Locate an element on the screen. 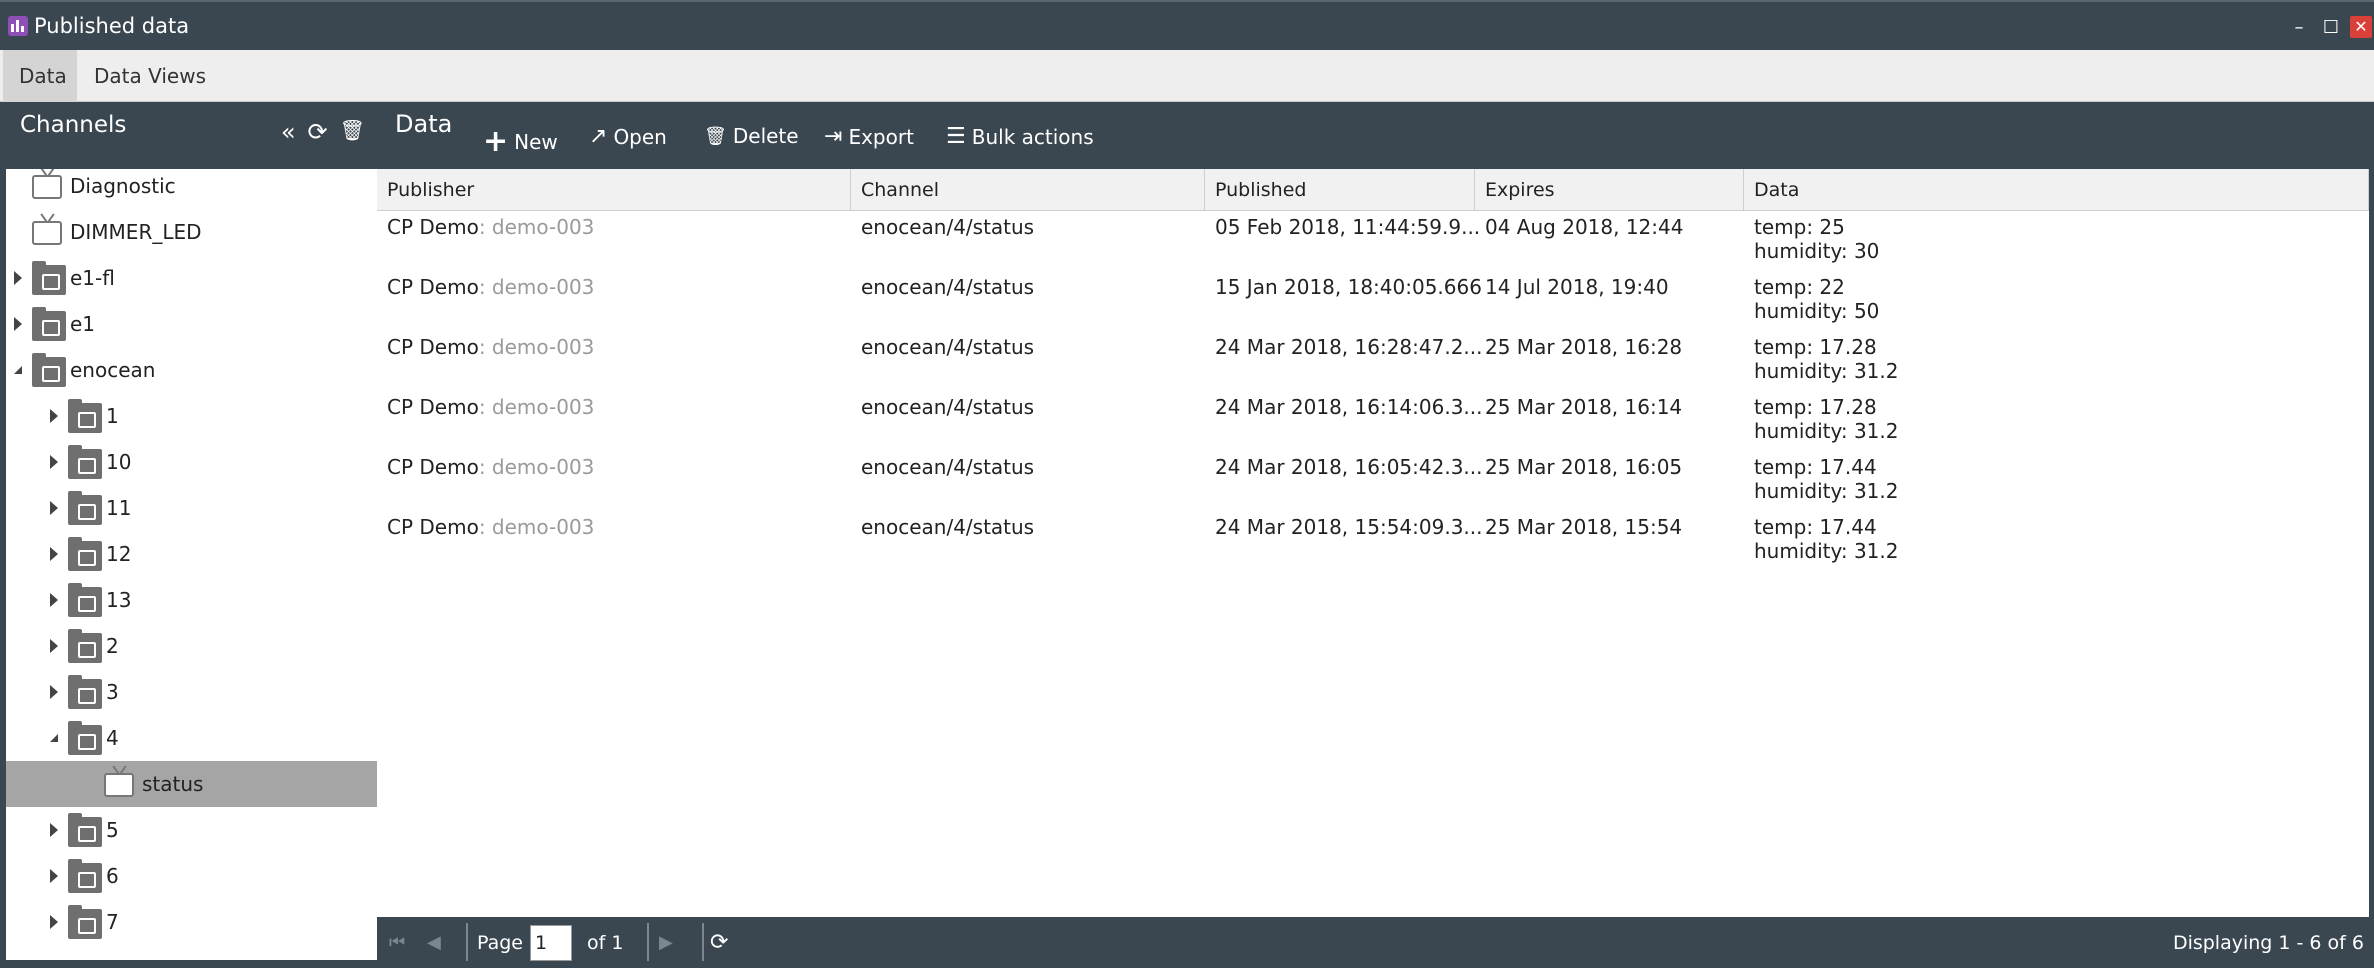 The width and height of the screenshot is (2374, 968). tab-data: Data is located at coordinates (40, 76).